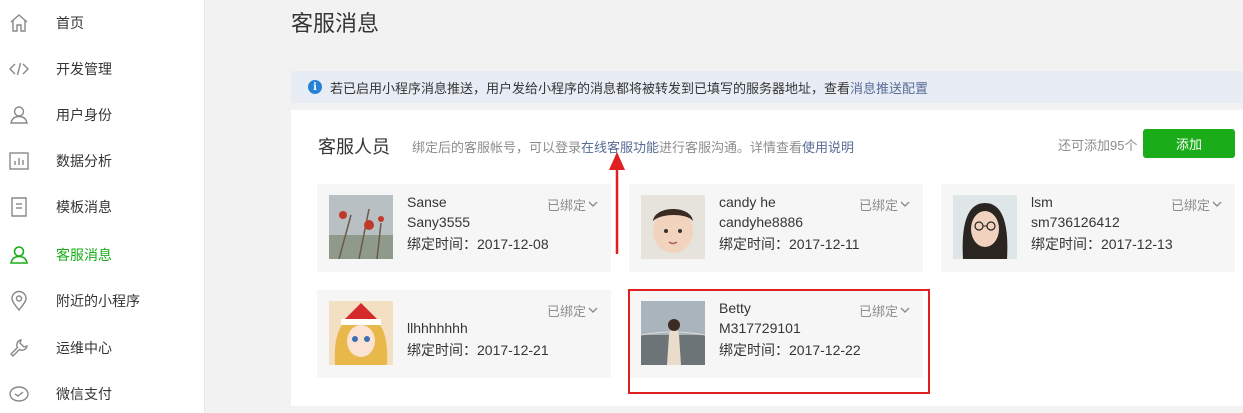 The height and width of the screenshot is (413, 1243). I want to click on sidebar-item-nearby-mini-program: 附近的小程序, so click(102, 301).